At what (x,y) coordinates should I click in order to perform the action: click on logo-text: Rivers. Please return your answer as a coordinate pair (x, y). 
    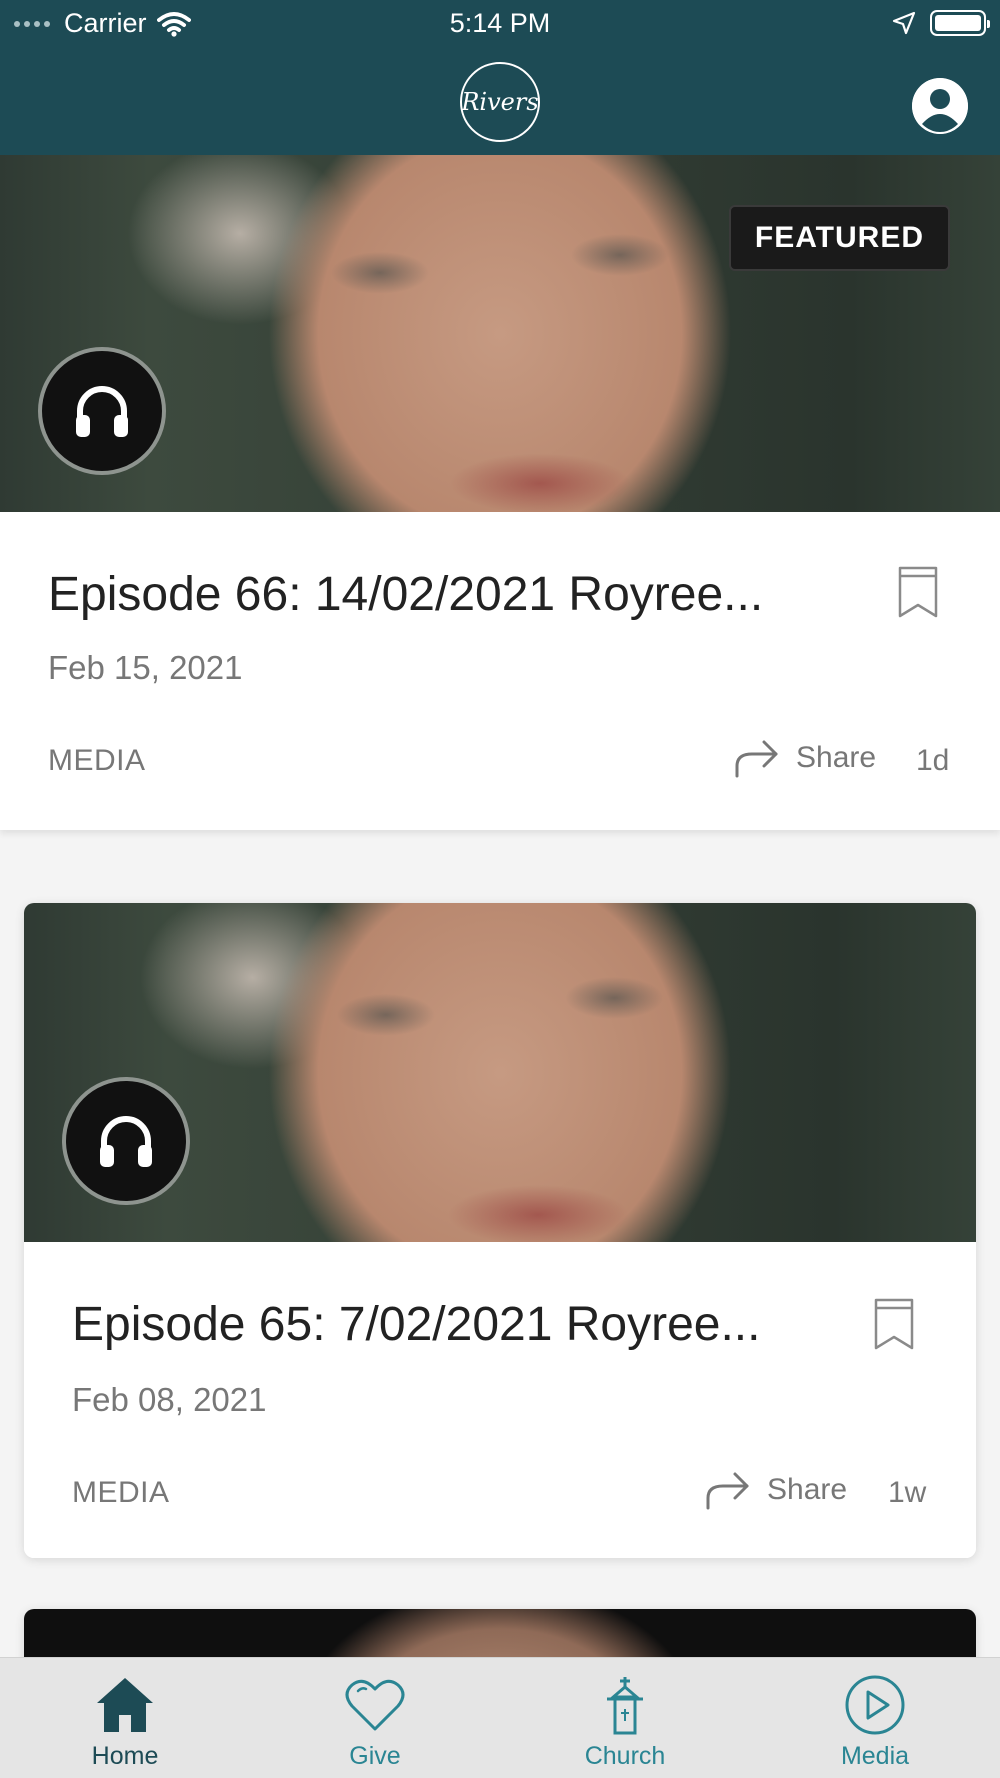
    Looking at the image, I should click on (500, 102).